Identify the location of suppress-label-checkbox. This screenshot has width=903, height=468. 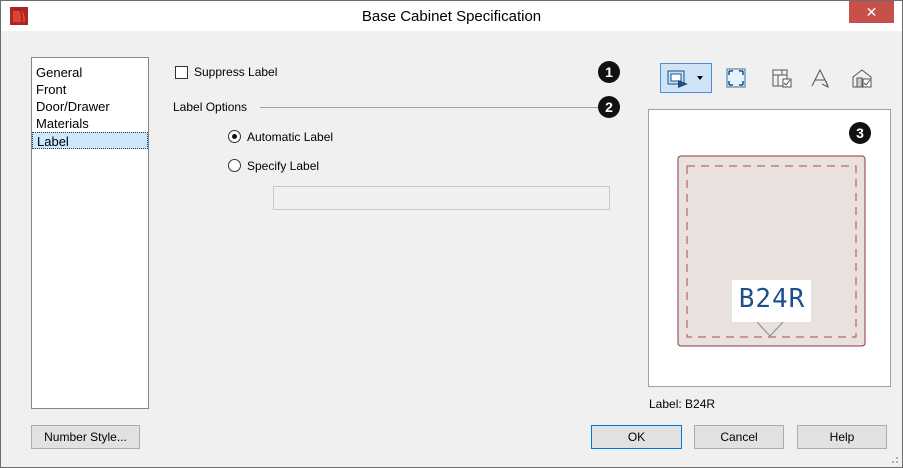
(181, 72).